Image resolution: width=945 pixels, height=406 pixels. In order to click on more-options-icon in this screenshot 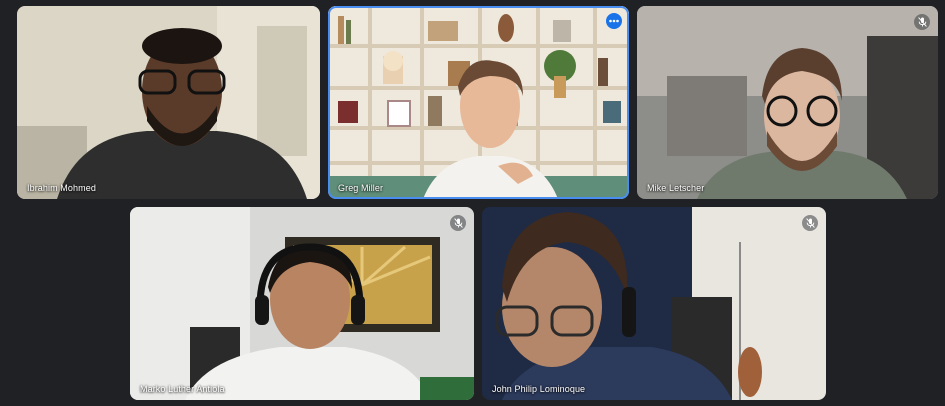, I will do `click(614, 21)`.